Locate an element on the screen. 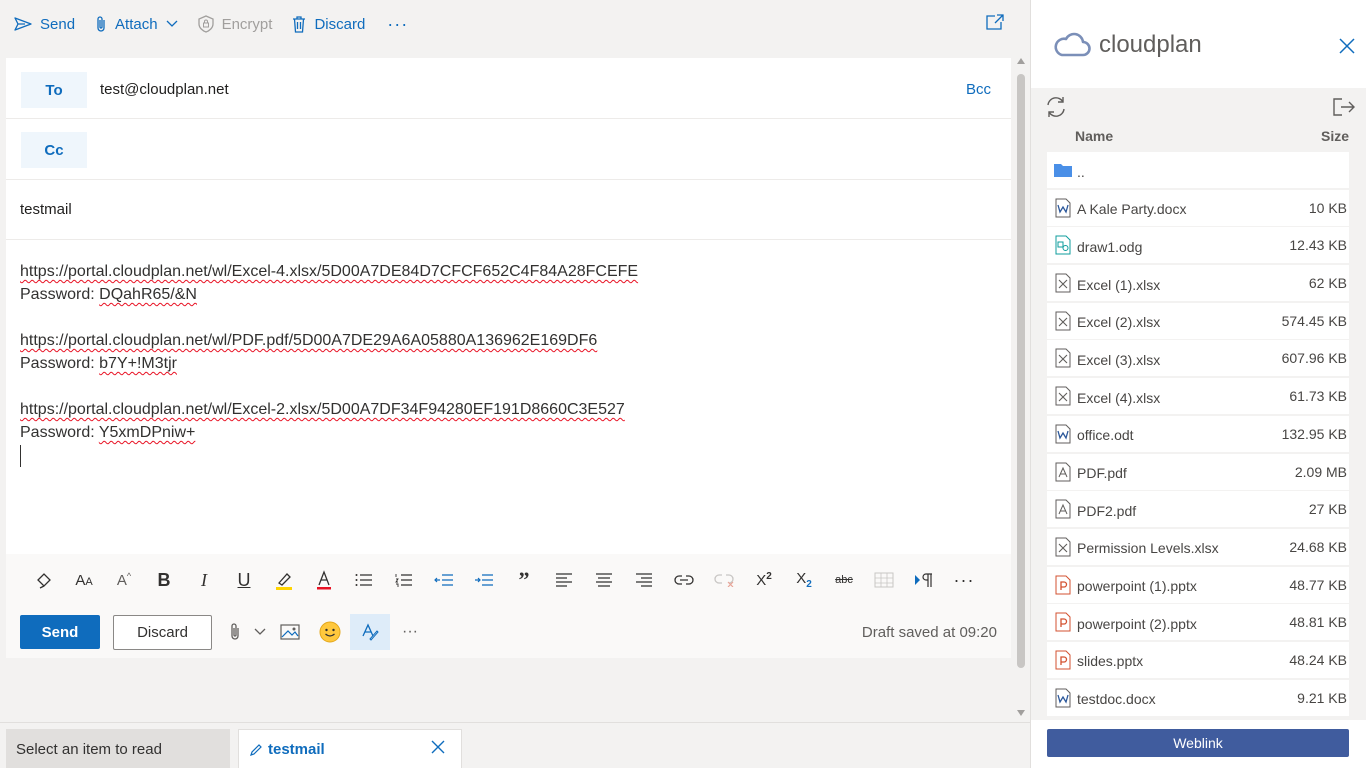 Image resolution: width=1366 pixels, height=768 pixels. file-name: PDF.pdf is located at coordinates (1102, 473).